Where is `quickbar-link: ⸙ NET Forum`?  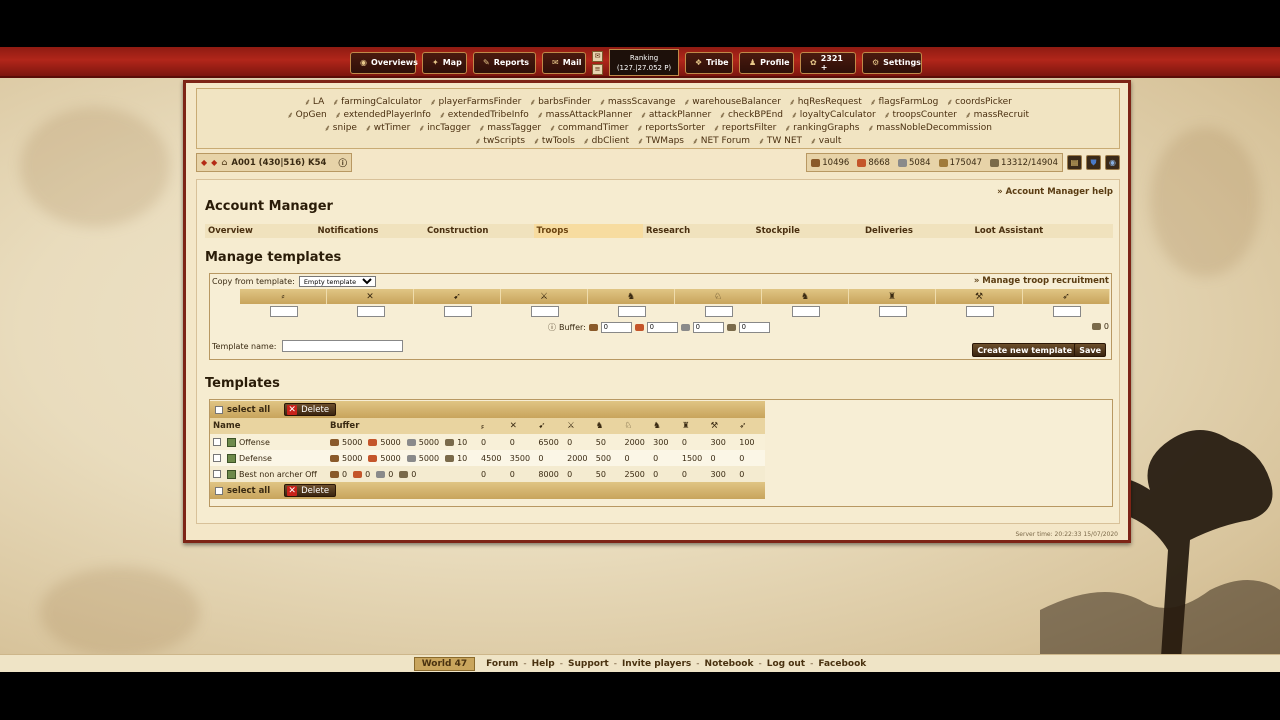
quickbar-link: ⸙ NET Forum is located at coordinates (721, 141).